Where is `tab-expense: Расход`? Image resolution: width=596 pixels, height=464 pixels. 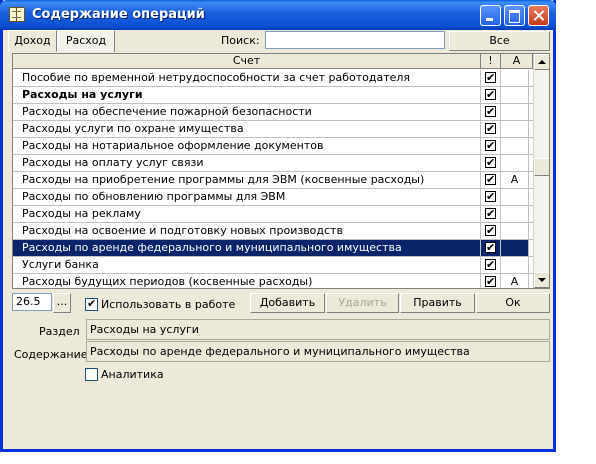
tab-expense: Расход is located at coordinates (86, 41).